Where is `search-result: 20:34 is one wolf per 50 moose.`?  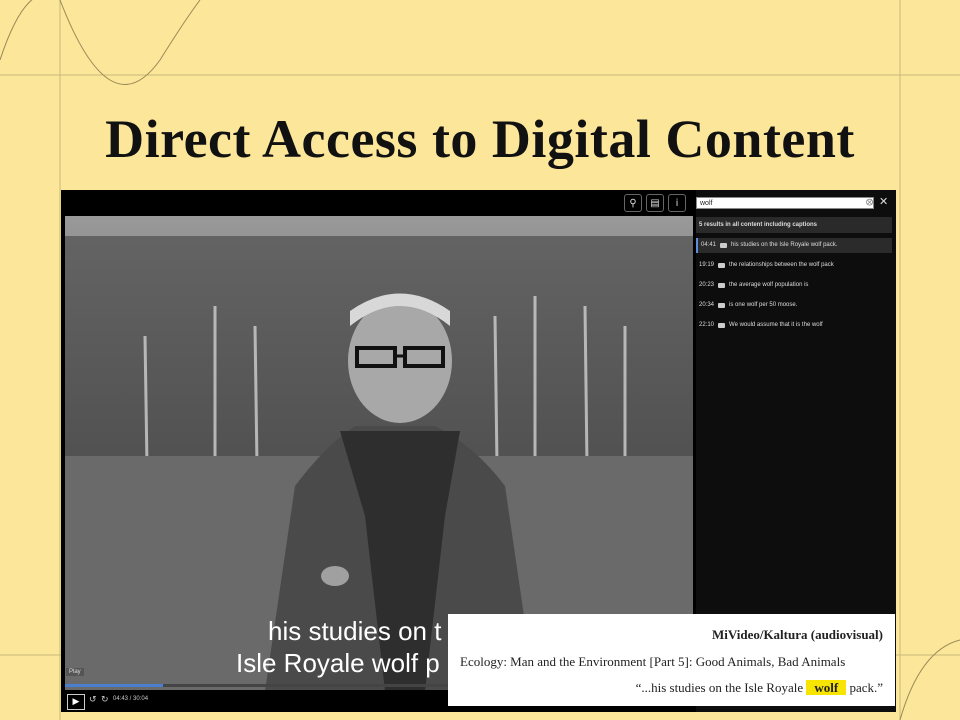
search-result: 20:34 is one wolf per 50 moose. is located at coordinates (794, 305).